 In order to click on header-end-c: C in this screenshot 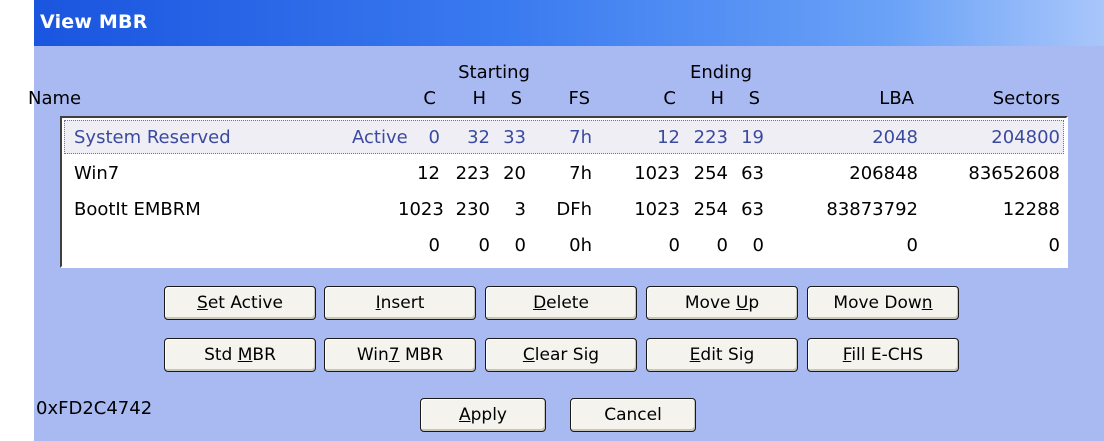, I will do `click(669, 98)`.